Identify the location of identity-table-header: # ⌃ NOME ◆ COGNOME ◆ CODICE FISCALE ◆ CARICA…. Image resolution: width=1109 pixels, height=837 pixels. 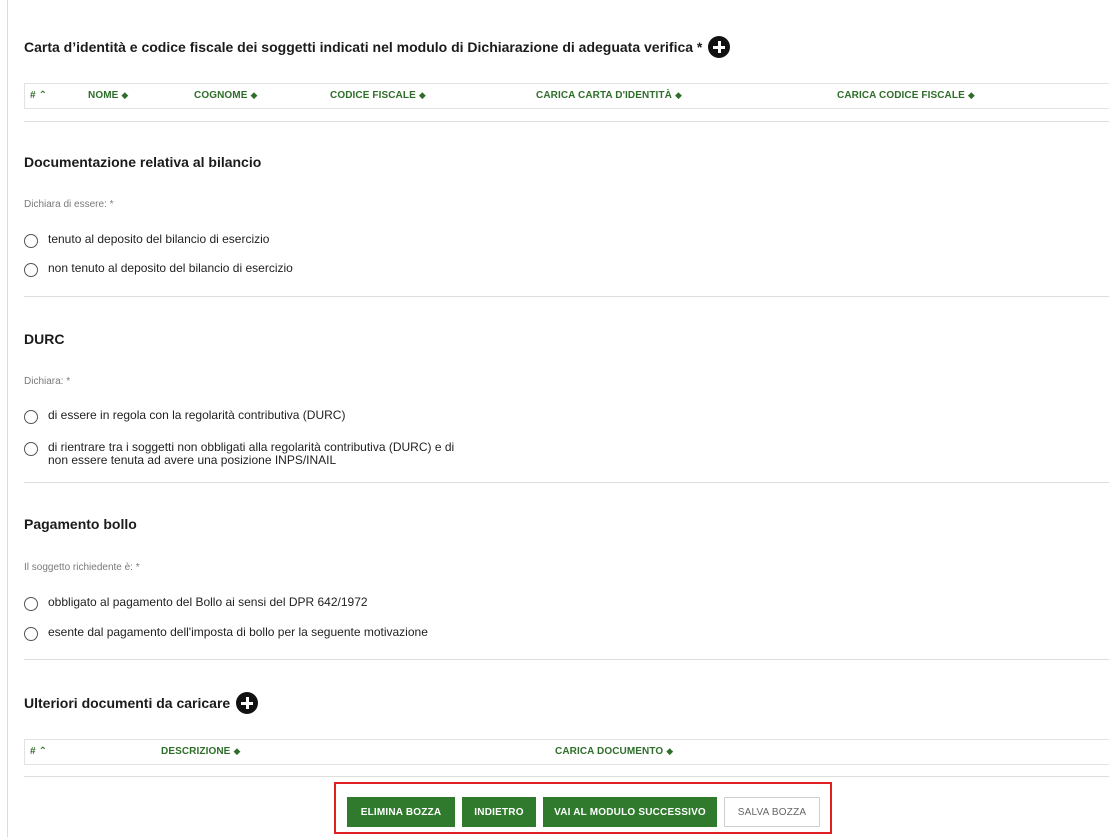
(566, 96).